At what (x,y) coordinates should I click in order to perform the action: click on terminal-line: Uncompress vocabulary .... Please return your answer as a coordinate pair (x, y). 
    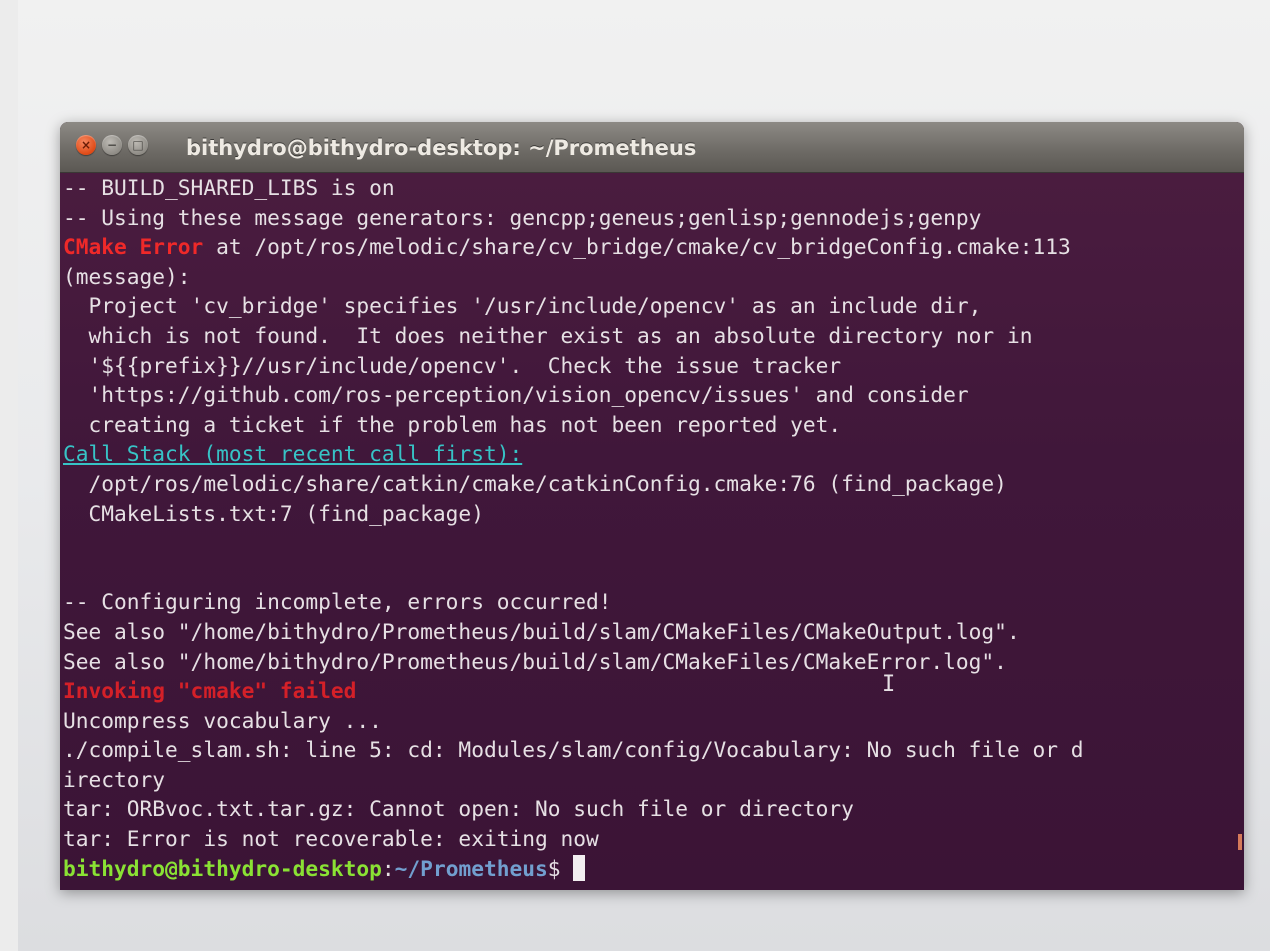
    Looking at the image, I should click on (653, 721).